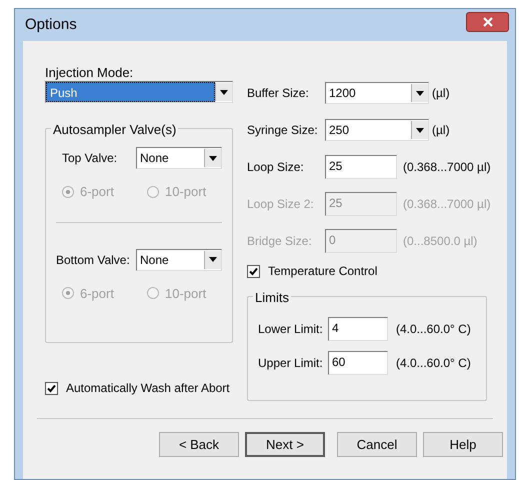 This screenshot has height=480, width=519. What do you see at coordinates (280, 241) in the screenshot?
I see `field-label: Bridge Size:` at bounding box center [280, 241].